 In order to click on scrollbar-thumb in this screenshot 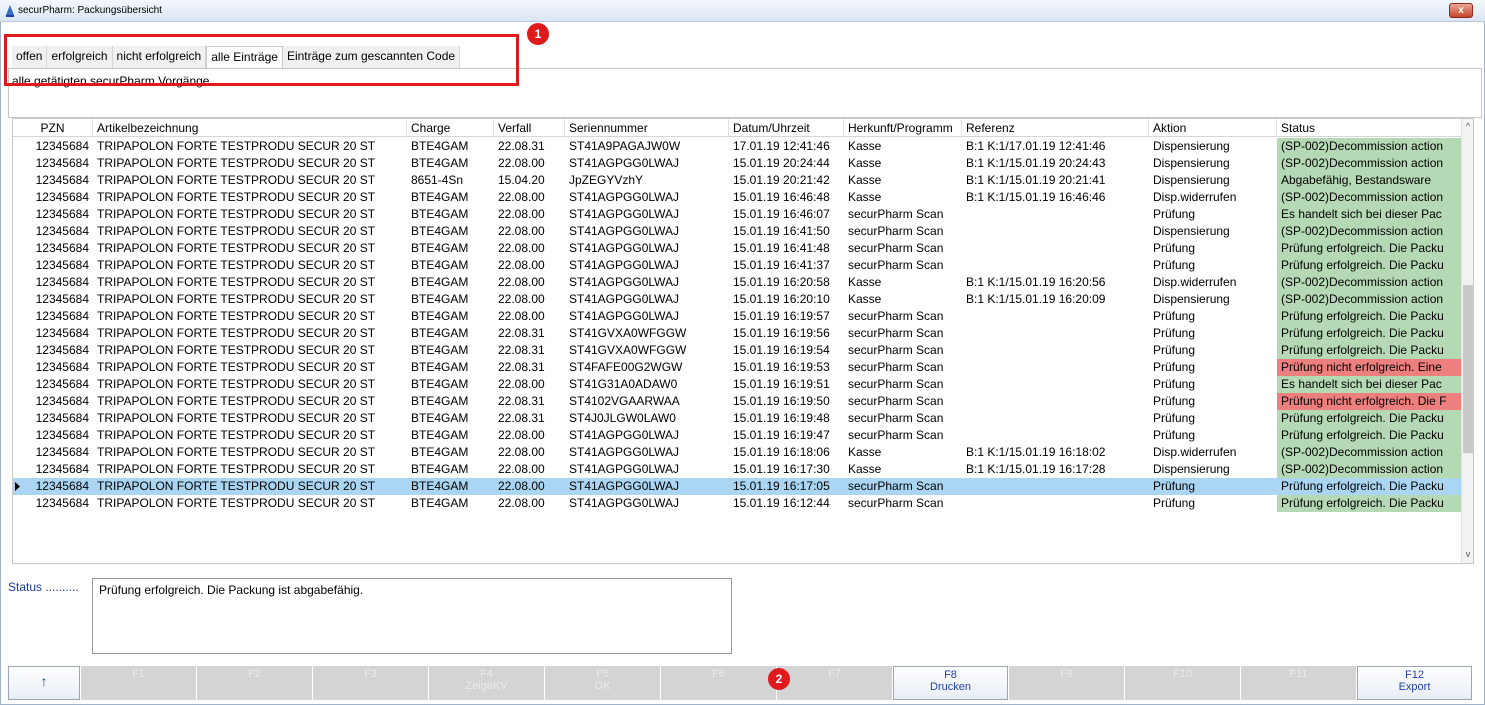, I will do `click(1468, 369)`.